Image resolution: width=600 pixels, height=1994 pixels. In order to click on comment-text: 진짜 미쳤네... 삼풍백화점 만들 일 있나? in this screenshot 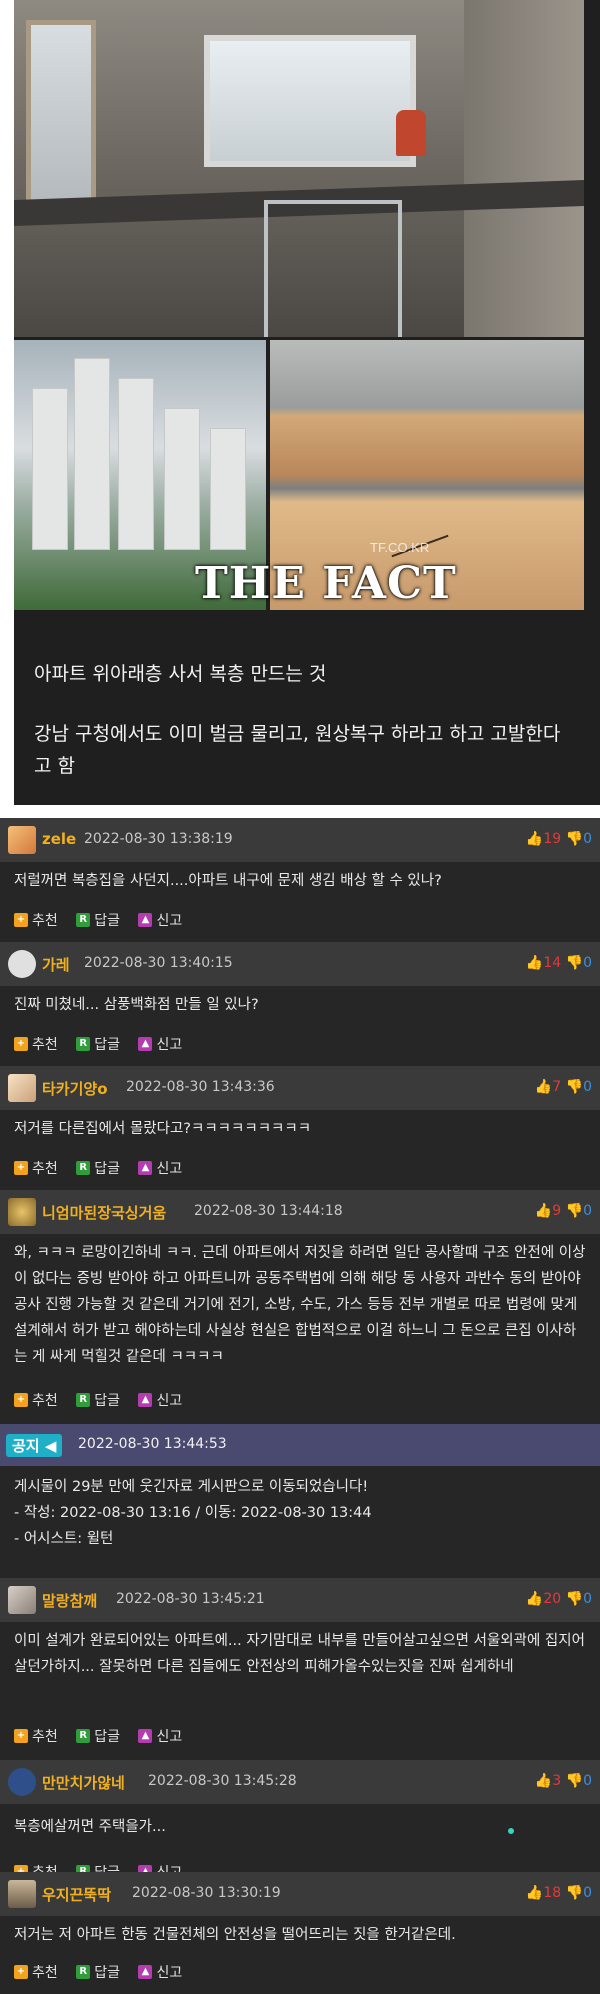, I will do `click(136, 1005)`.